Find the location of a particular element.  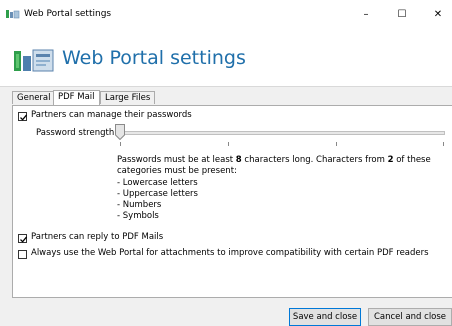

window-title: Web Portal settings is located at coordinates (68, 14).